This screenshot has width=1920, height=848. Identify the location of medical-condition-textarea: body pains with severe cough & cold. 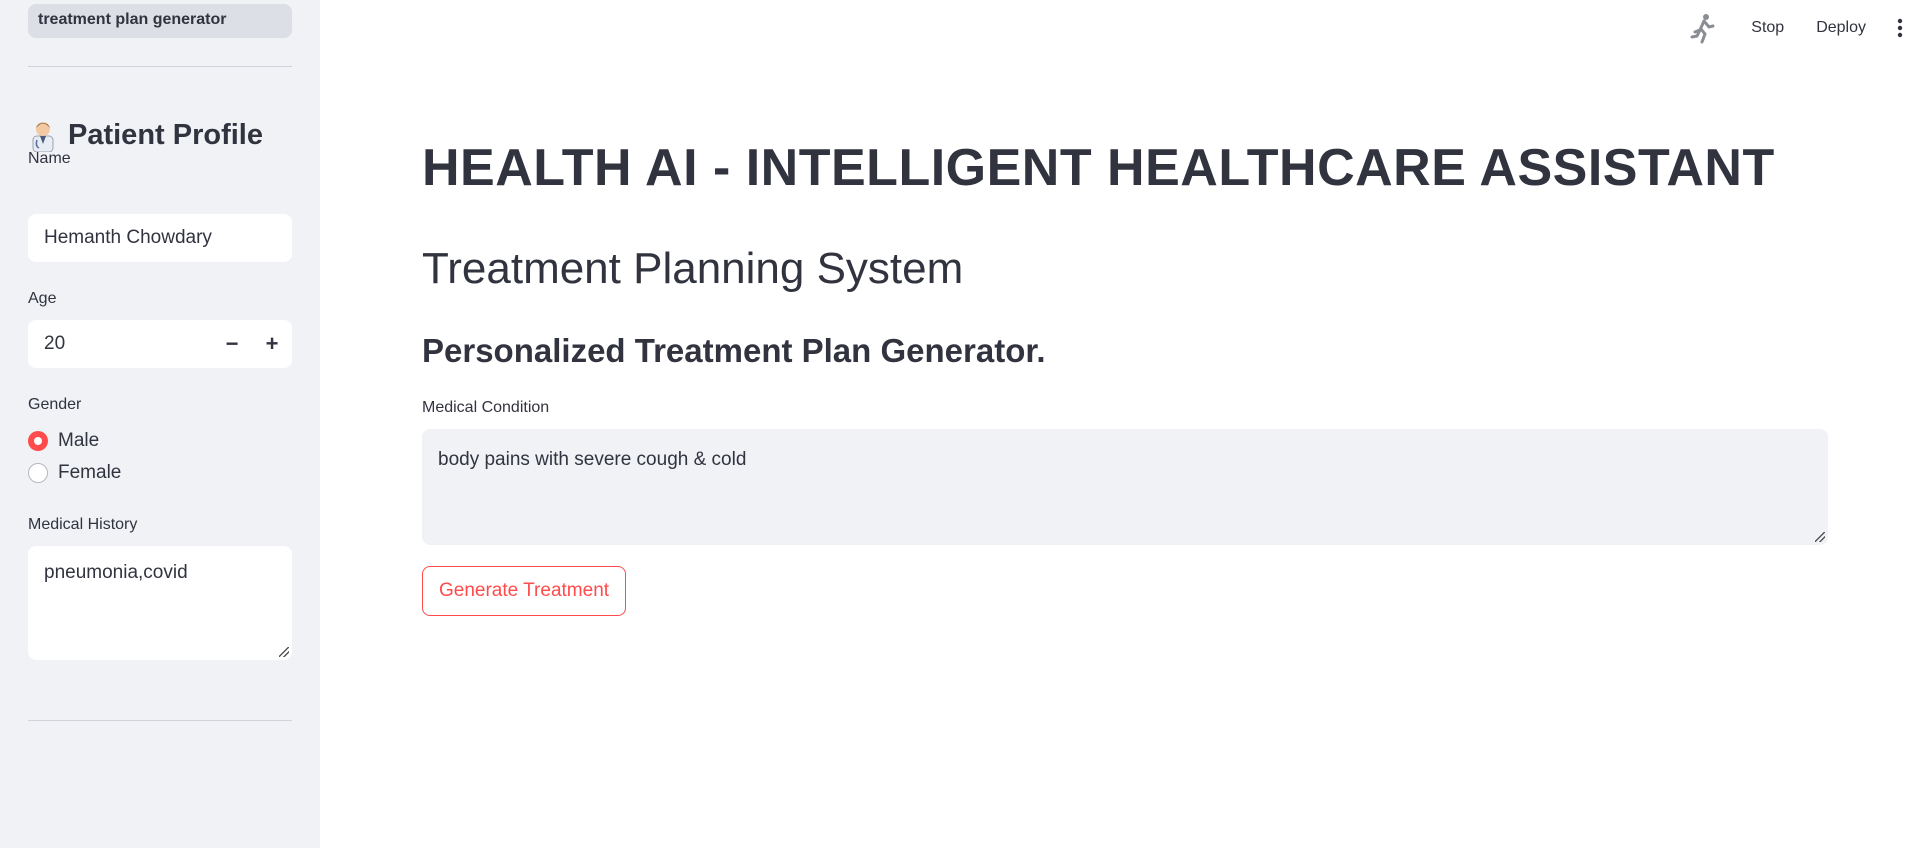
(1125, 487).